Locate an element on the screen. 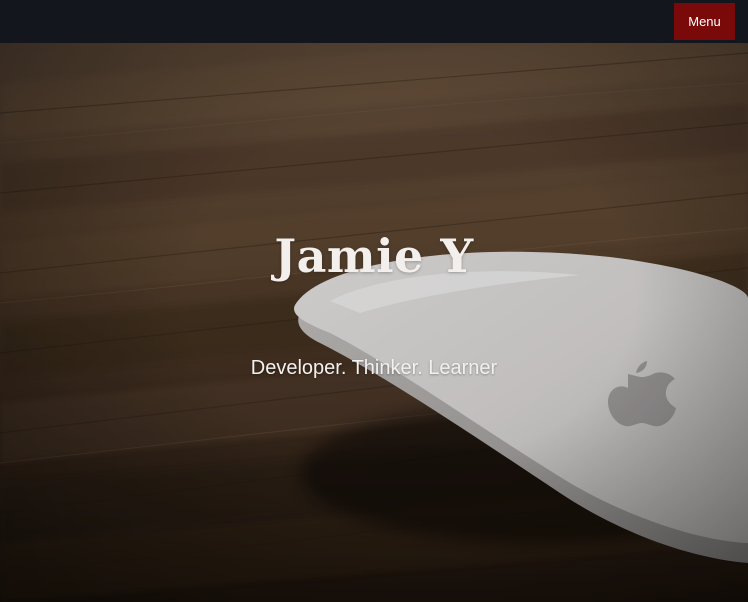 This screenshot has width=748, height=602. menu-button: Menu is located at coordinates (704, 21).